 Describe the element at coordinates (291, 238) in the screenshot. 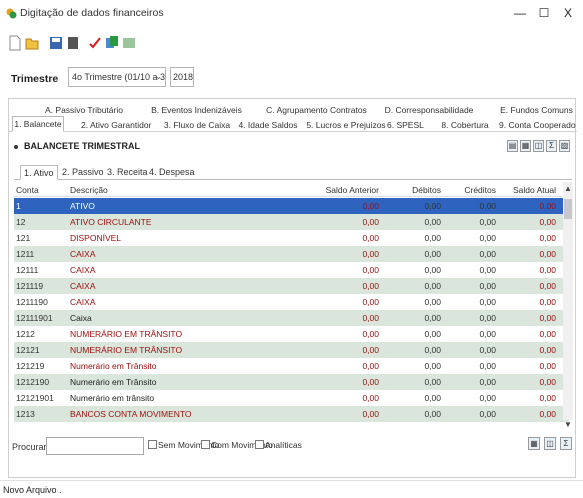

I see `table-row: 121 DISPONÍVEL 0,00 0,00 0,00 0,00` at that location.